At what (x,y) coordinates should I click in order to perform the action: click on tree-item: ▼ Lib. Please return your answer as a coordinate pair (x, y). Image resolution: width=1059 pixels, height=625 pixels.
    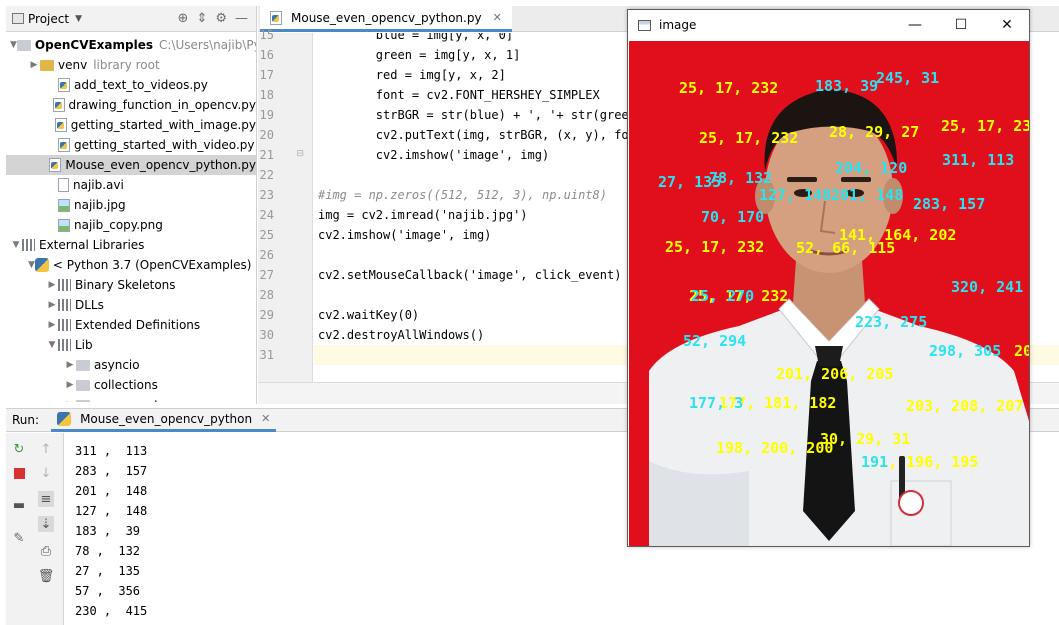
    Looking at the image, I should click on (131, 345).